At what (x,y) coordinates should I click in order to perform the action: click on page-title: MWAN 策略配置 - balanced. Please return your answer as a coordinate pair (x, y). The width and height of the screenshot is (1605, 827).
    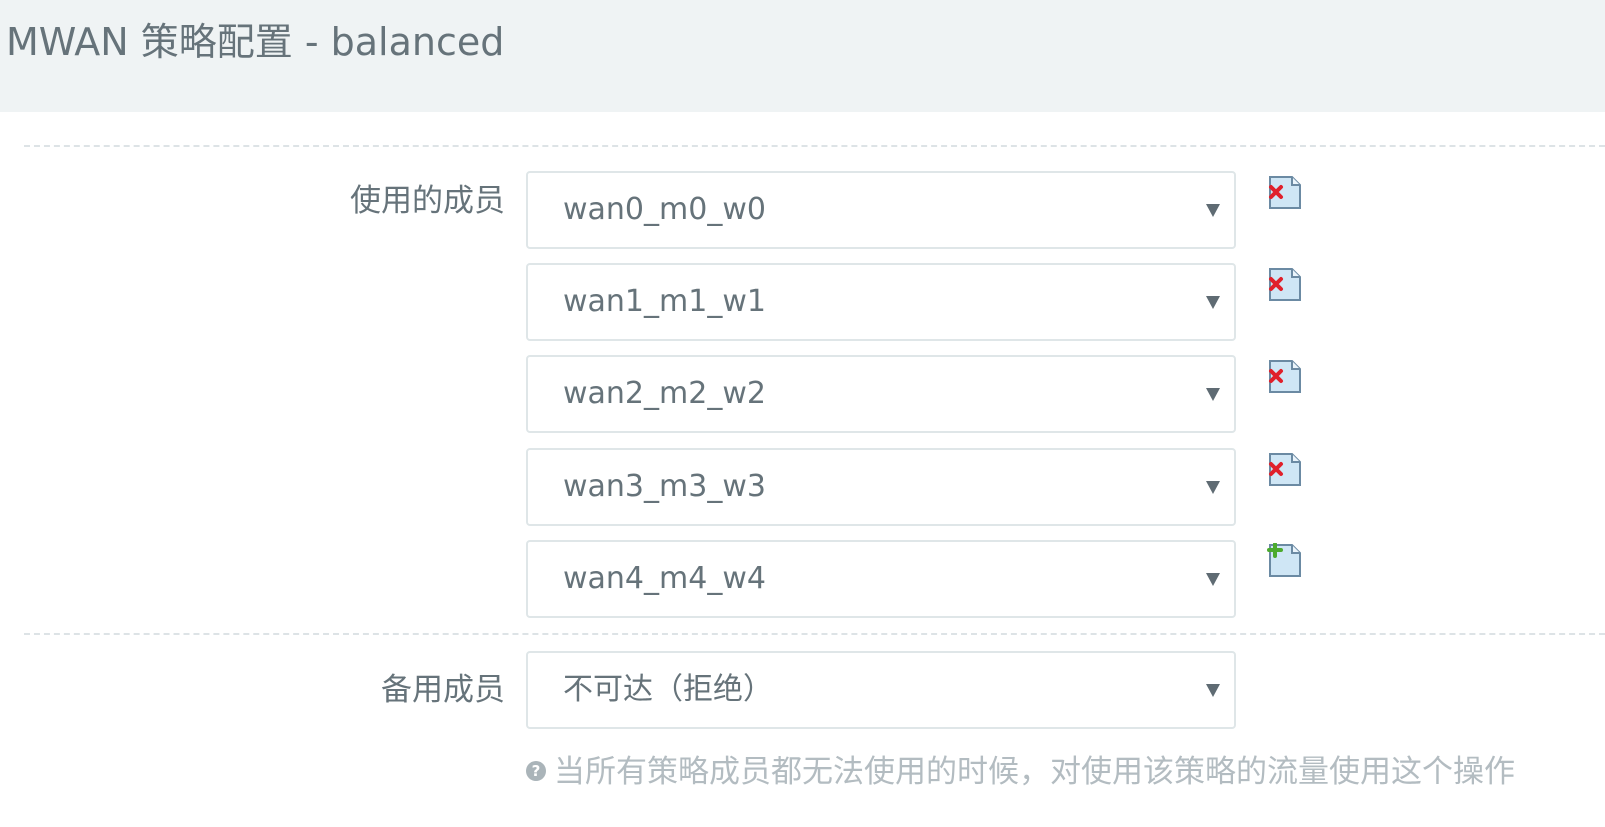
    Looking at the image, I should click on (255, 42).